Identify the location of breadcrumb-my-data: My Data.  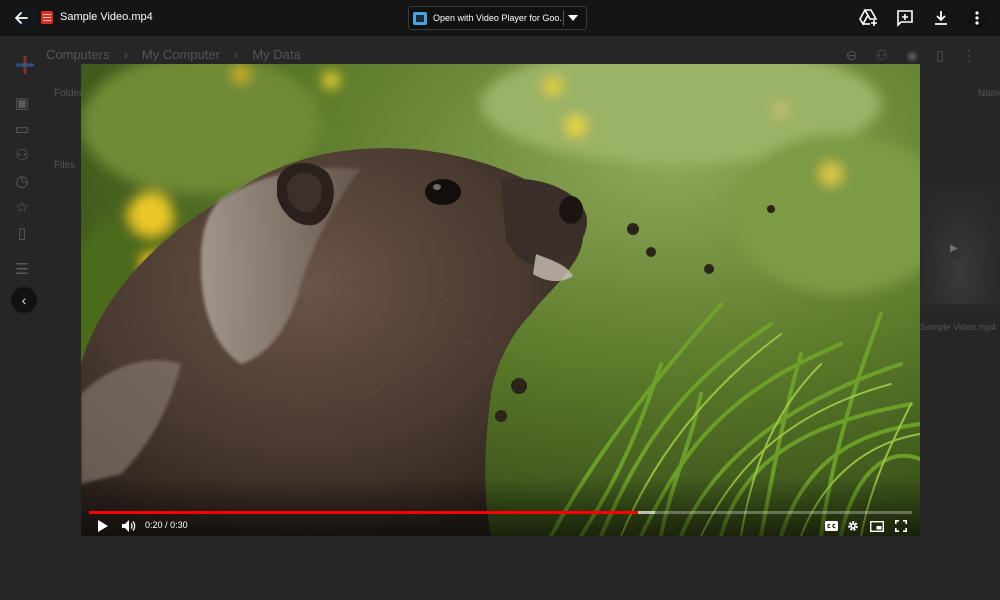
(276, 54).